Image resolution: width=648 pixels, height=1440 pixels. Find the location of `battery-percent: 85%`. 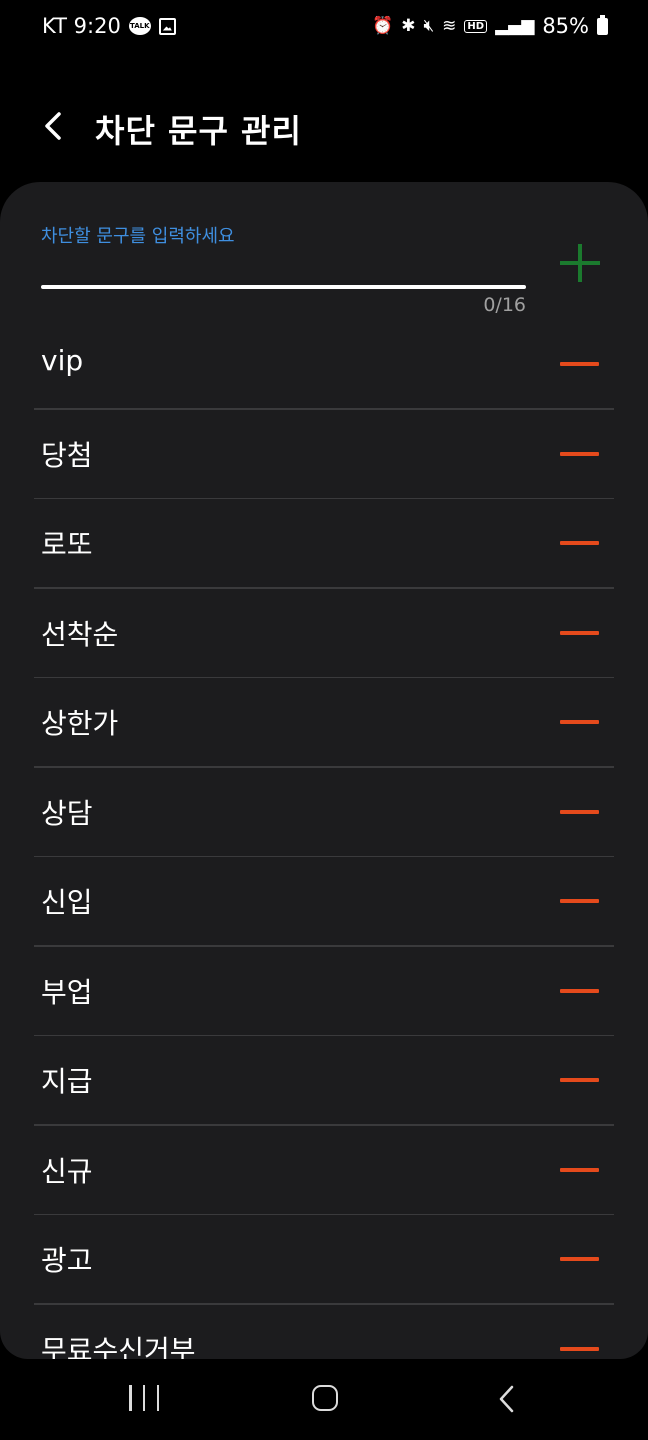

battery-percent: 85% is located at coordinates (565, 26).